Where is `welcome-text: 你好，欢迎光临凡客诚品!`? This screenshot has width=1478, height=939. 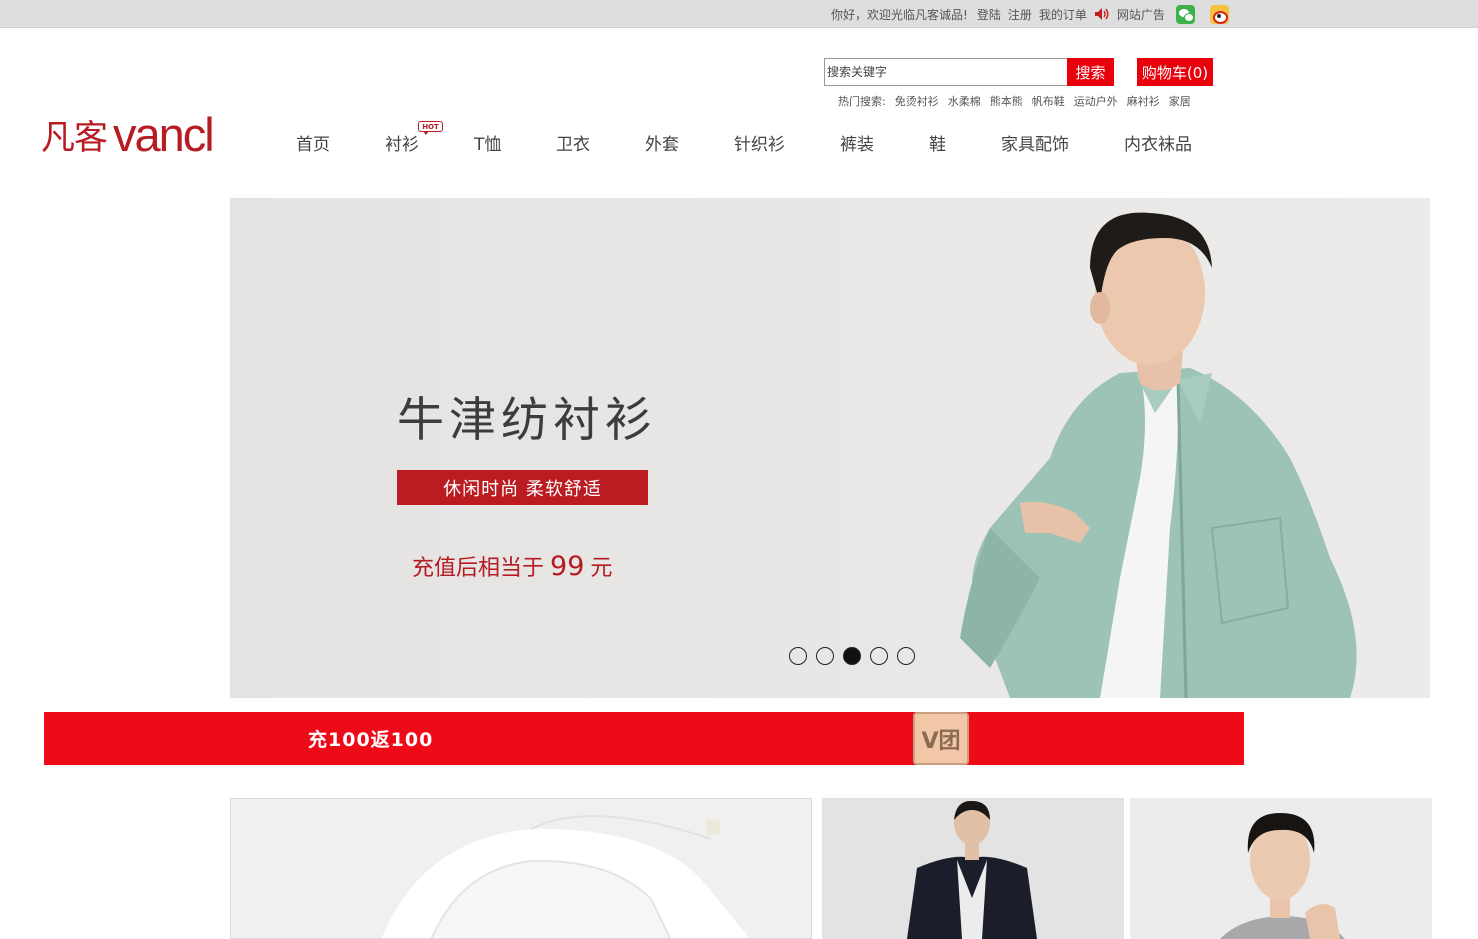
welcome-text: 你好，欢迎光临凡客诚品! is located at coordinates (899, 14).